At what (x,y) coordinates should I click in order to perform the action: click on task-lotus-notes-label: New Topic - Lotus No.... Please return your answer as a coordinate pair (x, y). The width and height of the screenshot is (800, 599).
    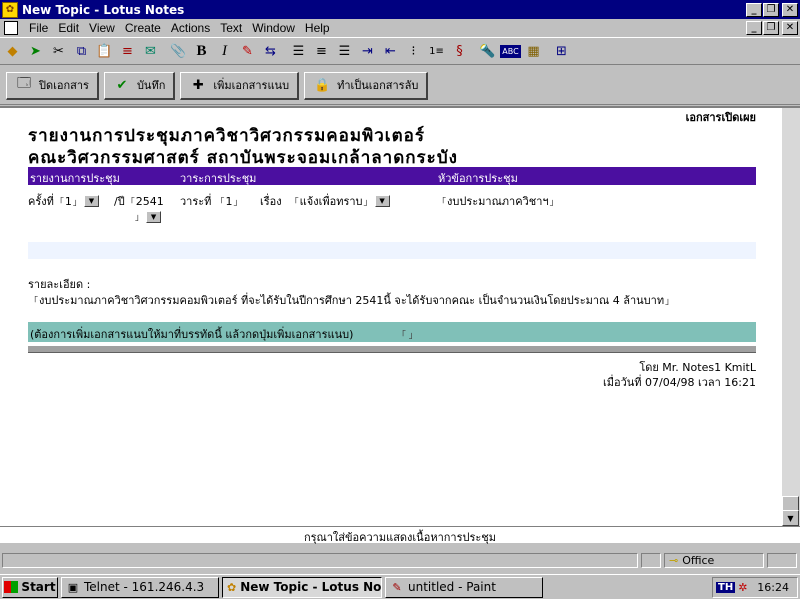
    Looking at the image, I should click on (311, 587).